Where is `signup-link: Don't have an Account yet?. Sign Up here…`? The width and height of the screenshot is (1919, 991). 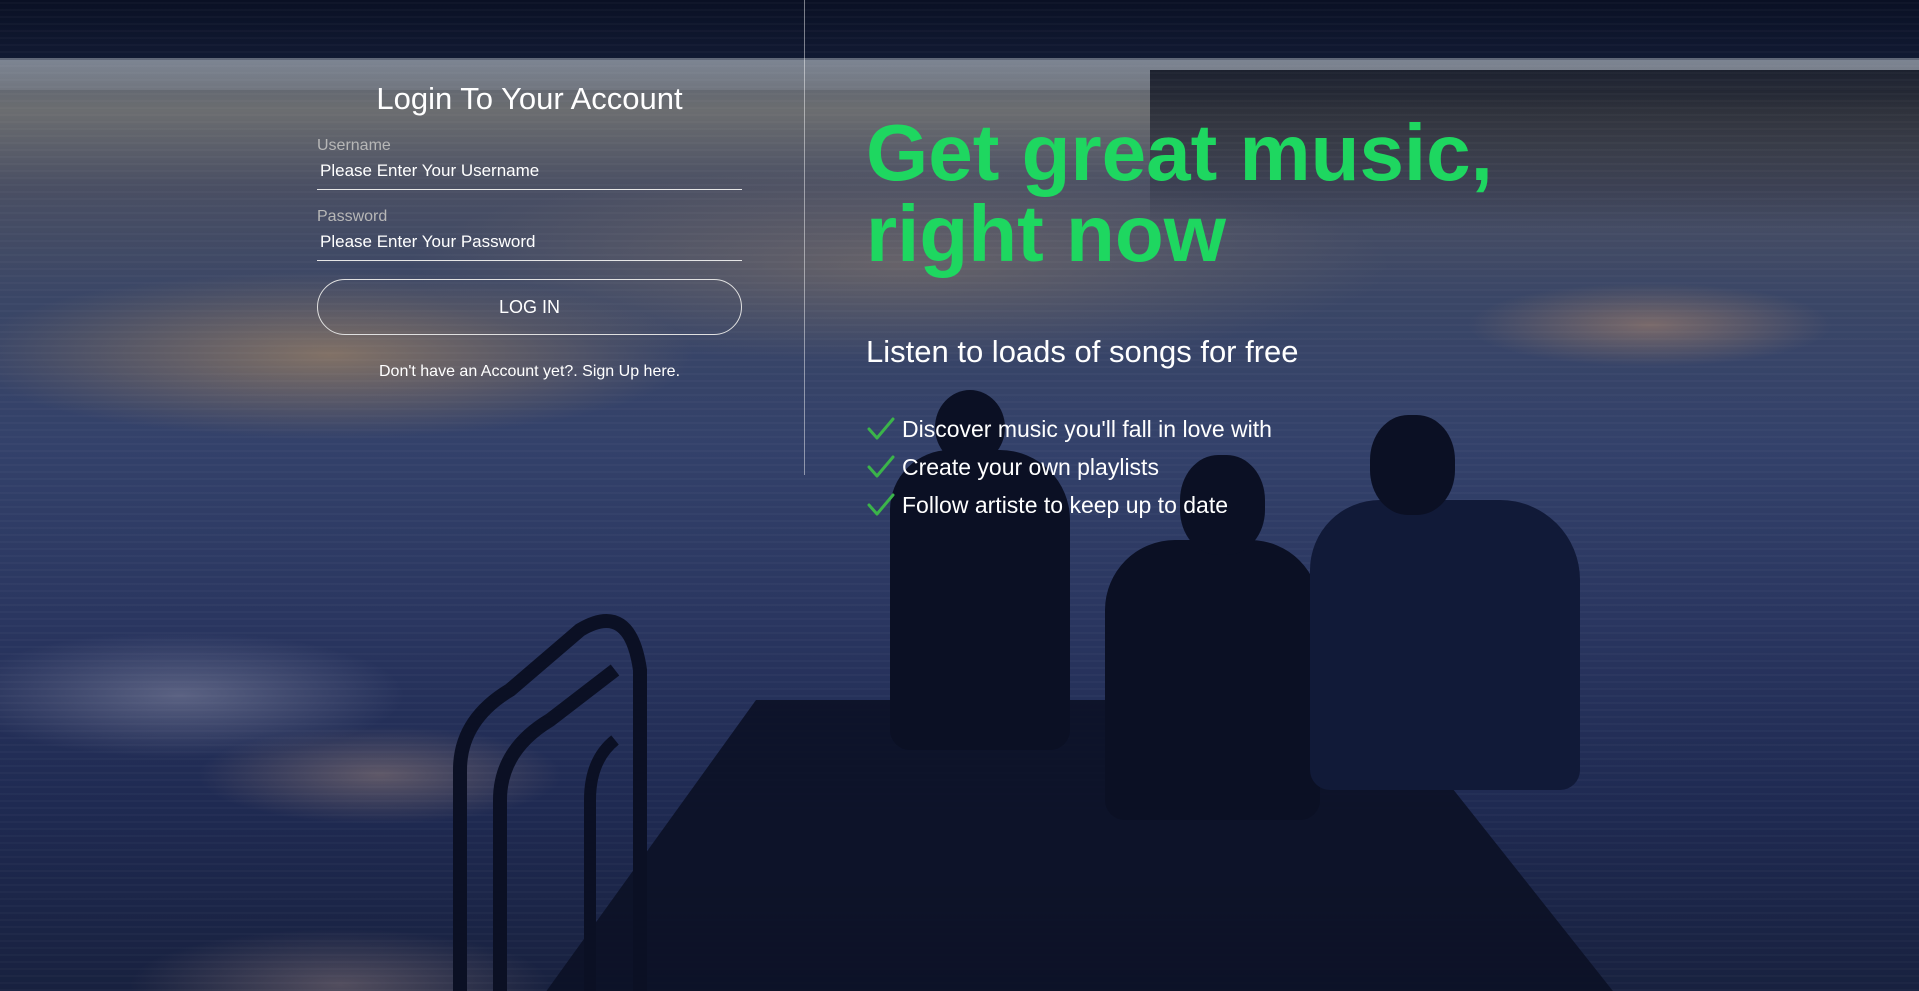
signup-link: Don't have an Account yet?. Sign Up here… is located at coordinates (529, 371).